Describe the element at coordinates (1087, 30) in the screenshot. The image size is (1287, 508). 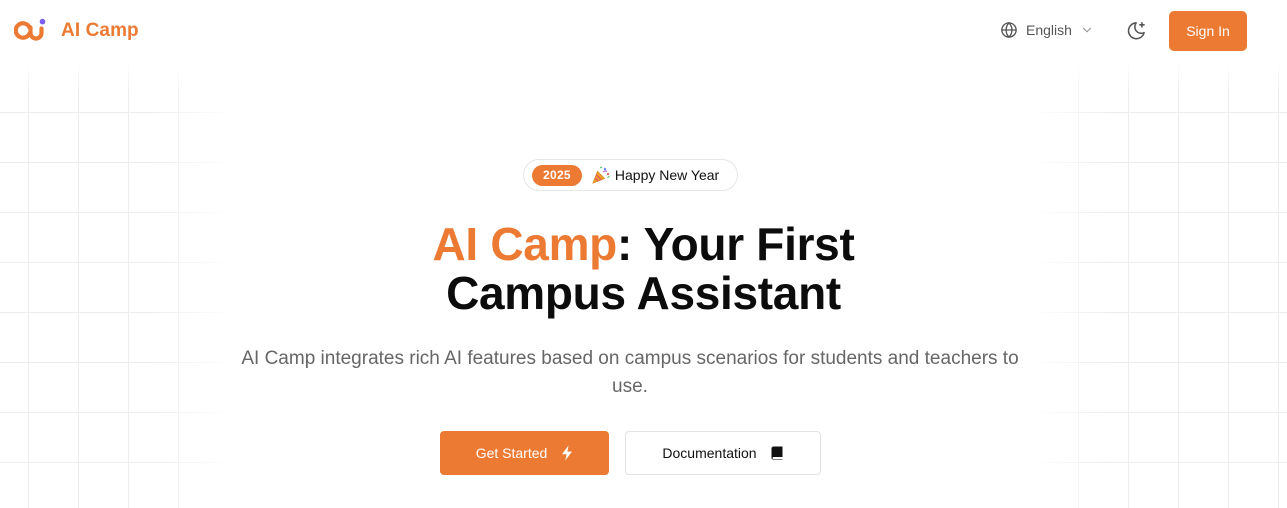
I see `chevron-down-icon` at that location.